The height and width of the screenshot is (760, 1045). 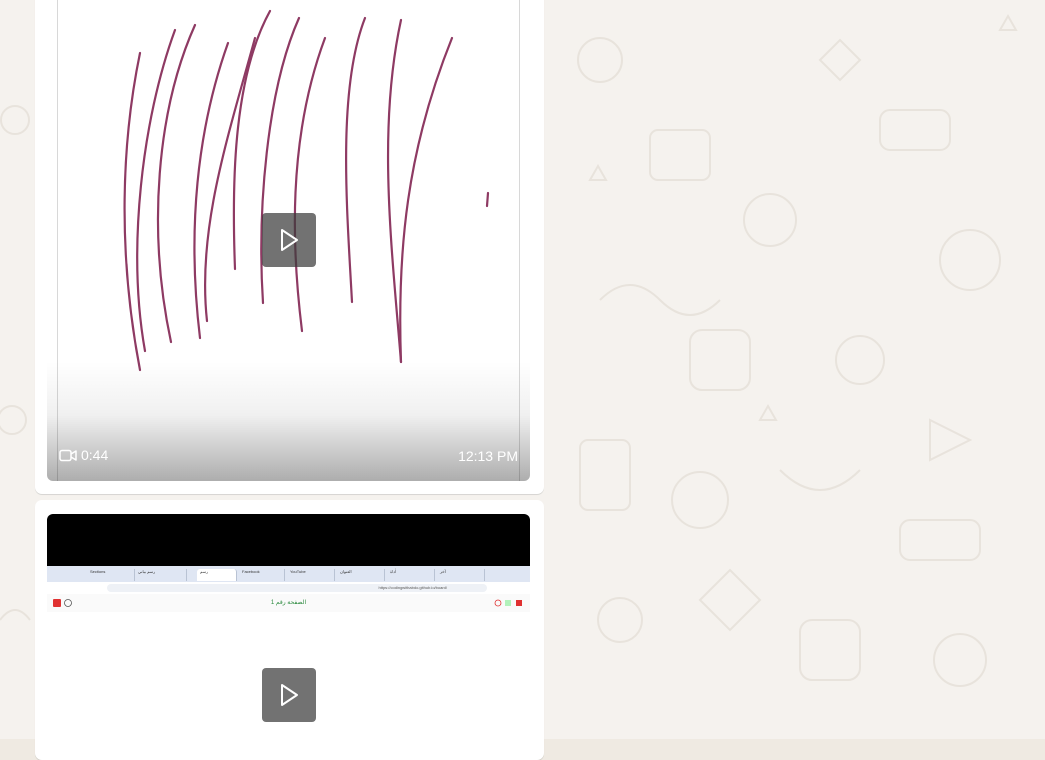 I want to click on browser-tab: YouTube, so click(x=311, y=575).